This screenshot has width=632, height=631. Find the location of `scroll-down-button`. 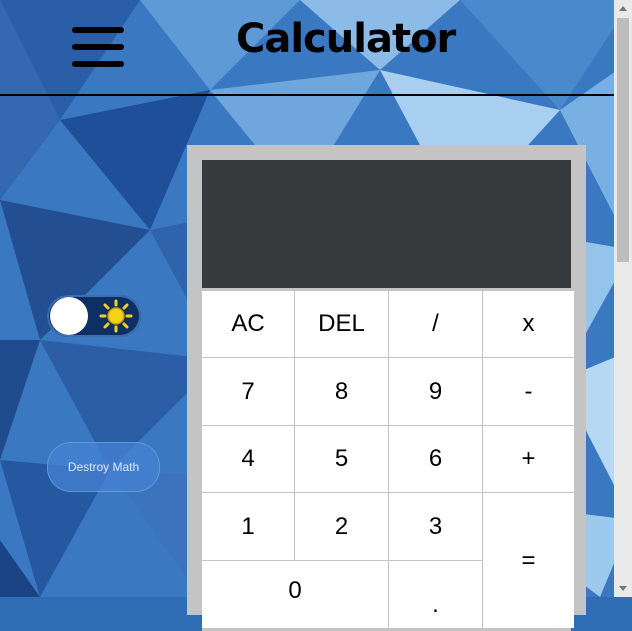

scroll-down-button is located at coordinates (623, 588).